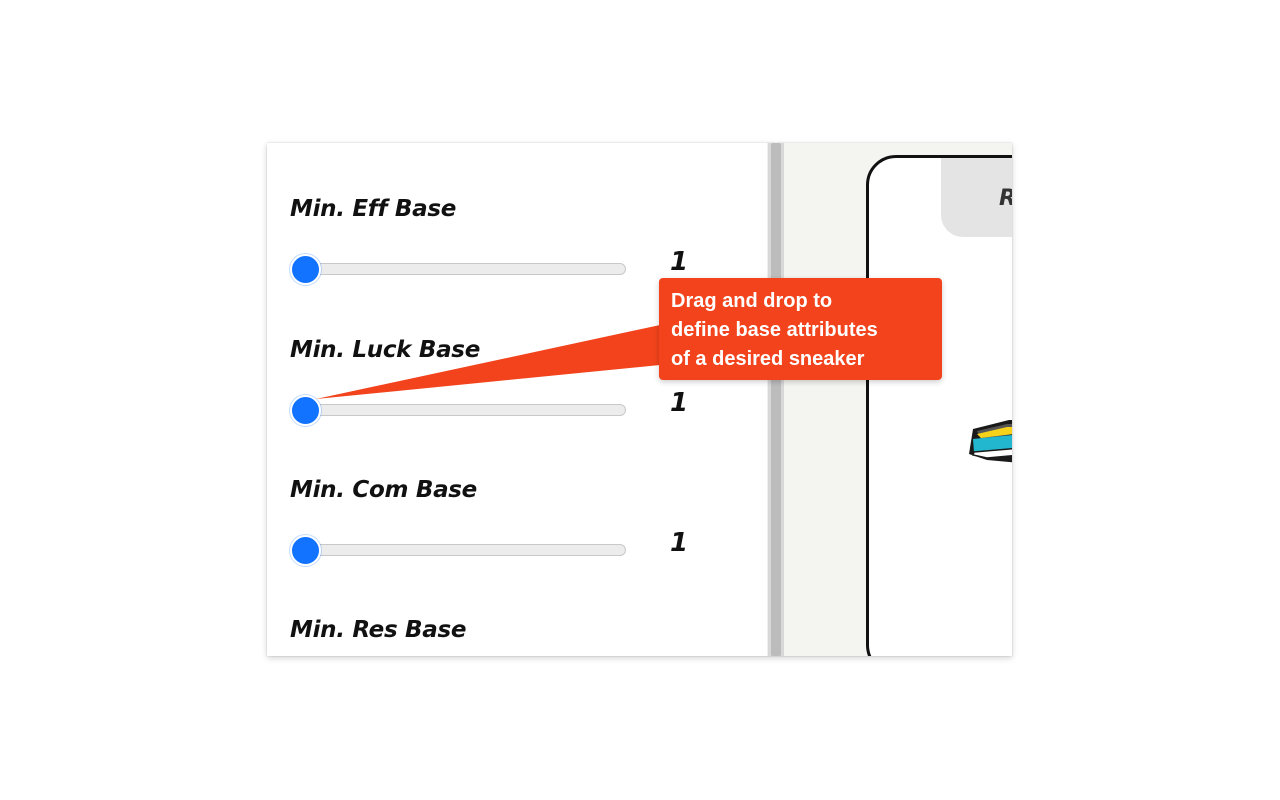 The height and width of the screenshot is (800, 1280). I want to click on eff-base-slider, so click(458, 269).